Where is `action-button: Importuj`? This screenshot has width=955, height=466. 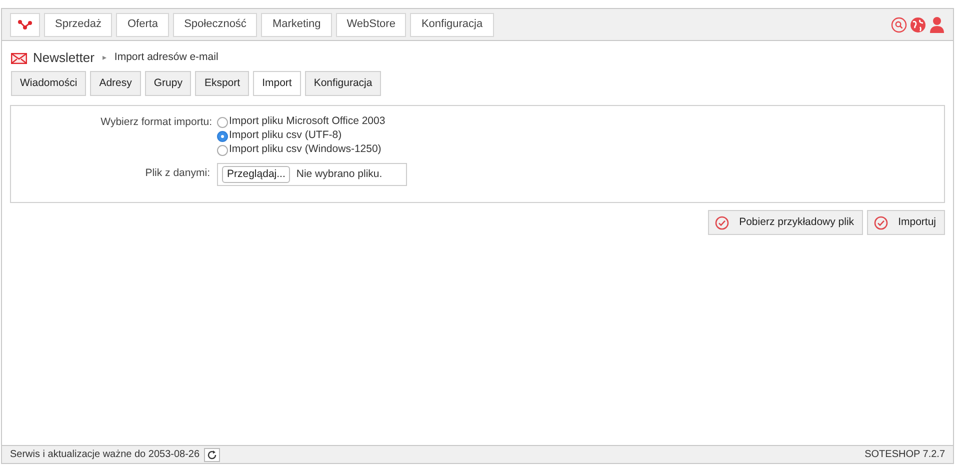 action-button: Importuj is located at coordinates (906, 222).